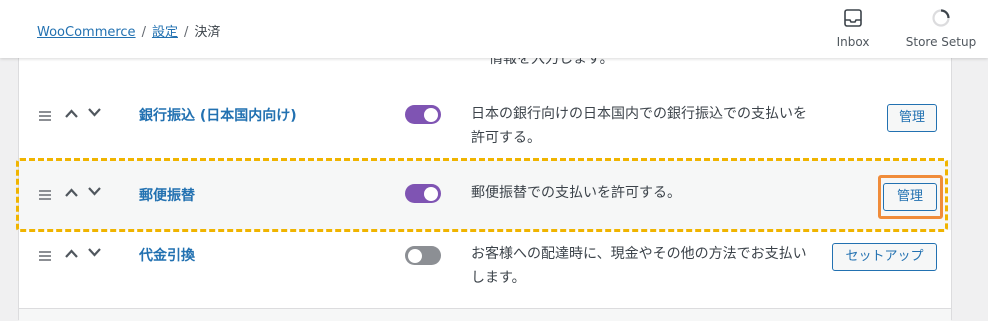 The image size is (988, 321). Describe the element at coordinates (910, 197) in the screenshot. I see `highlight-manage-button-box` at that location.